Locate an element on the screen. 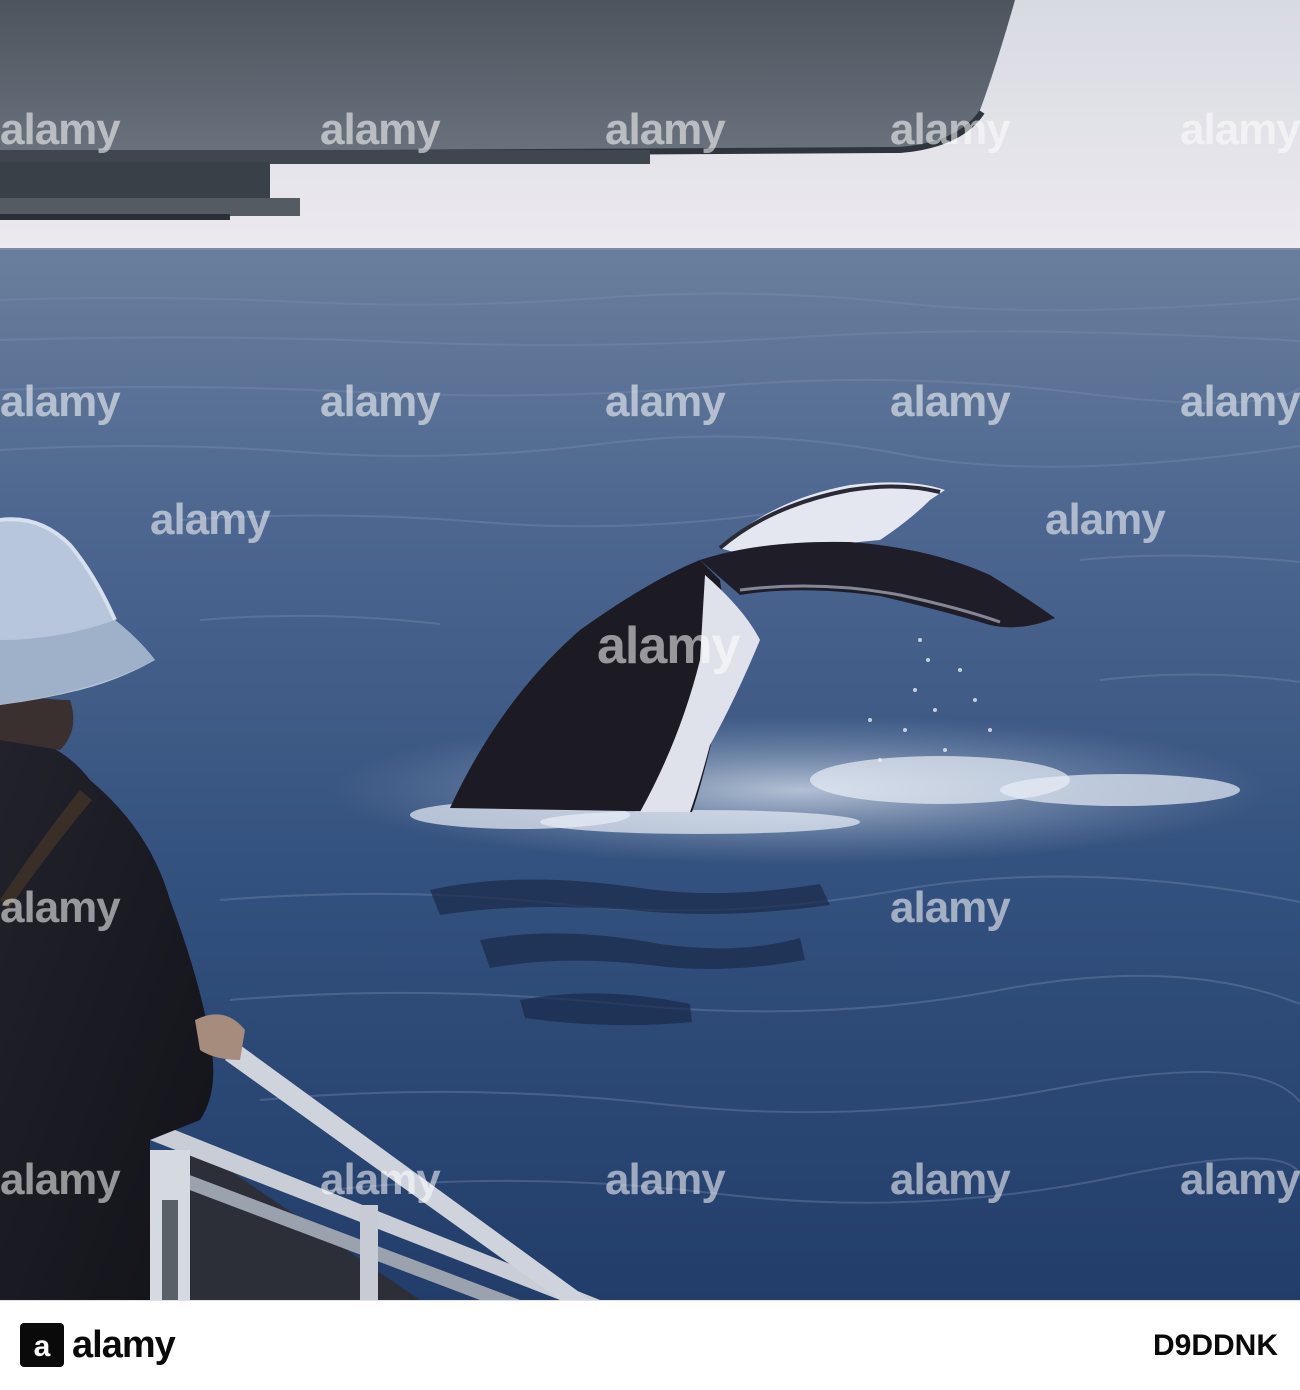 This screenshot has width=1300, height=1390. footer-bar: a alamy D9DDNK is located at coordinates (650, 1345).